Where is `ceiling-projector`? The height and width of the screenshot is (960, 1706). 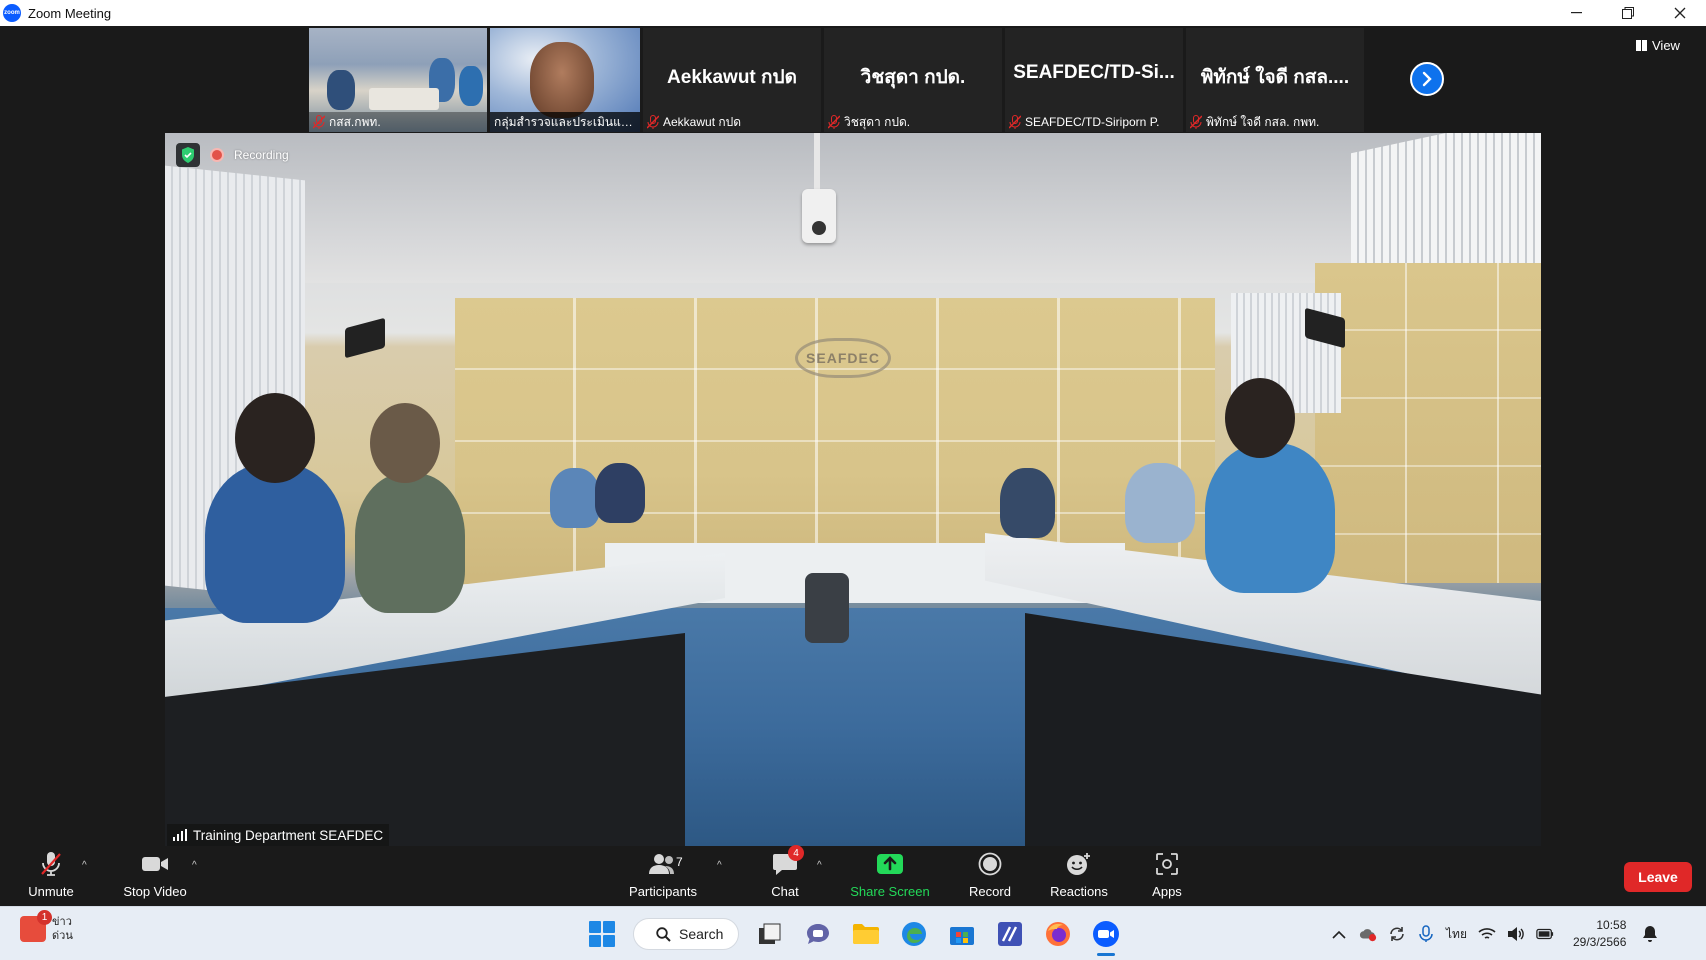 ceiling-projector is located at coordinates (819, 193).